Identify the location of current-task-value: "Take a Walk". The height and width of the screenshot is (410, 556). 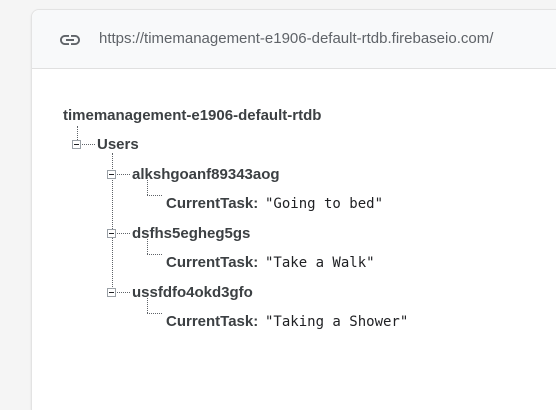
(320, 263).